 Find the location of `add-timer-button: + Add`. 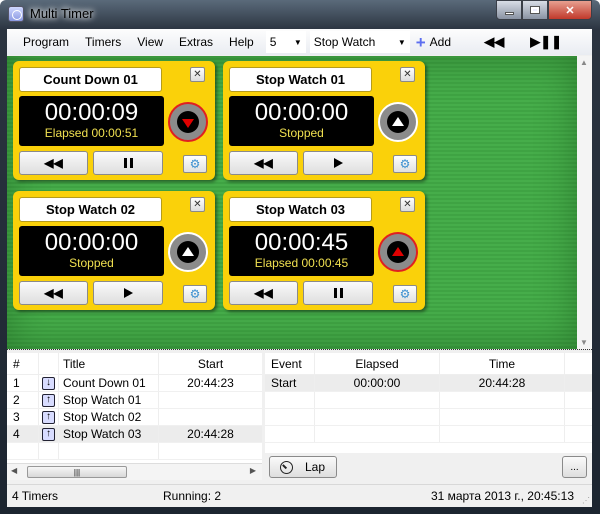

add-timer-button: + Add is located at coordinates (433, 42).